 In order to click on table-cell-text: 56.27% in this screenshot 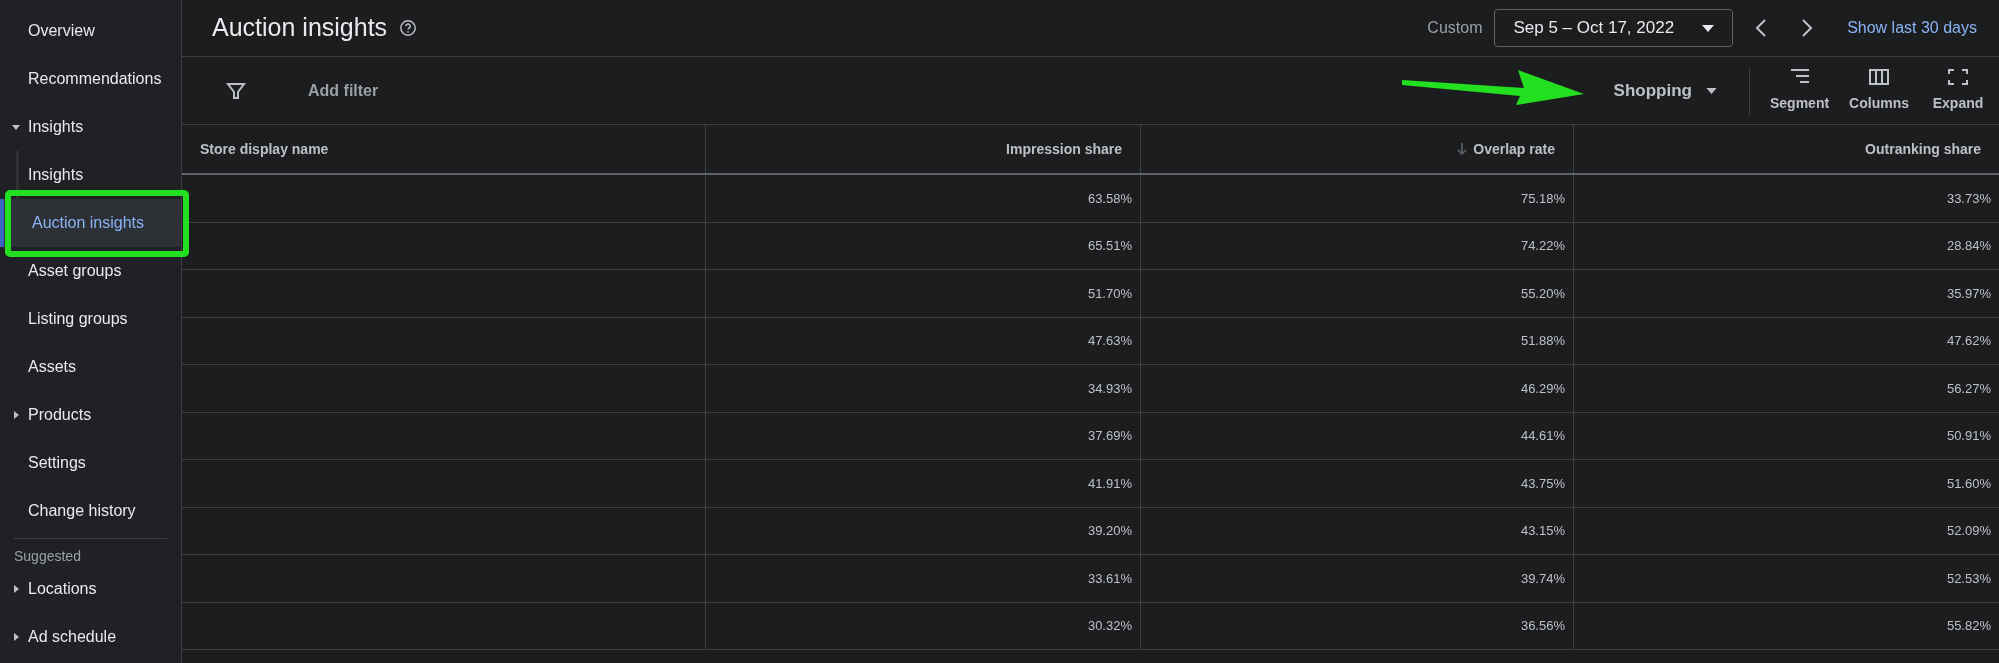, I will do `click(1968, 388)`.